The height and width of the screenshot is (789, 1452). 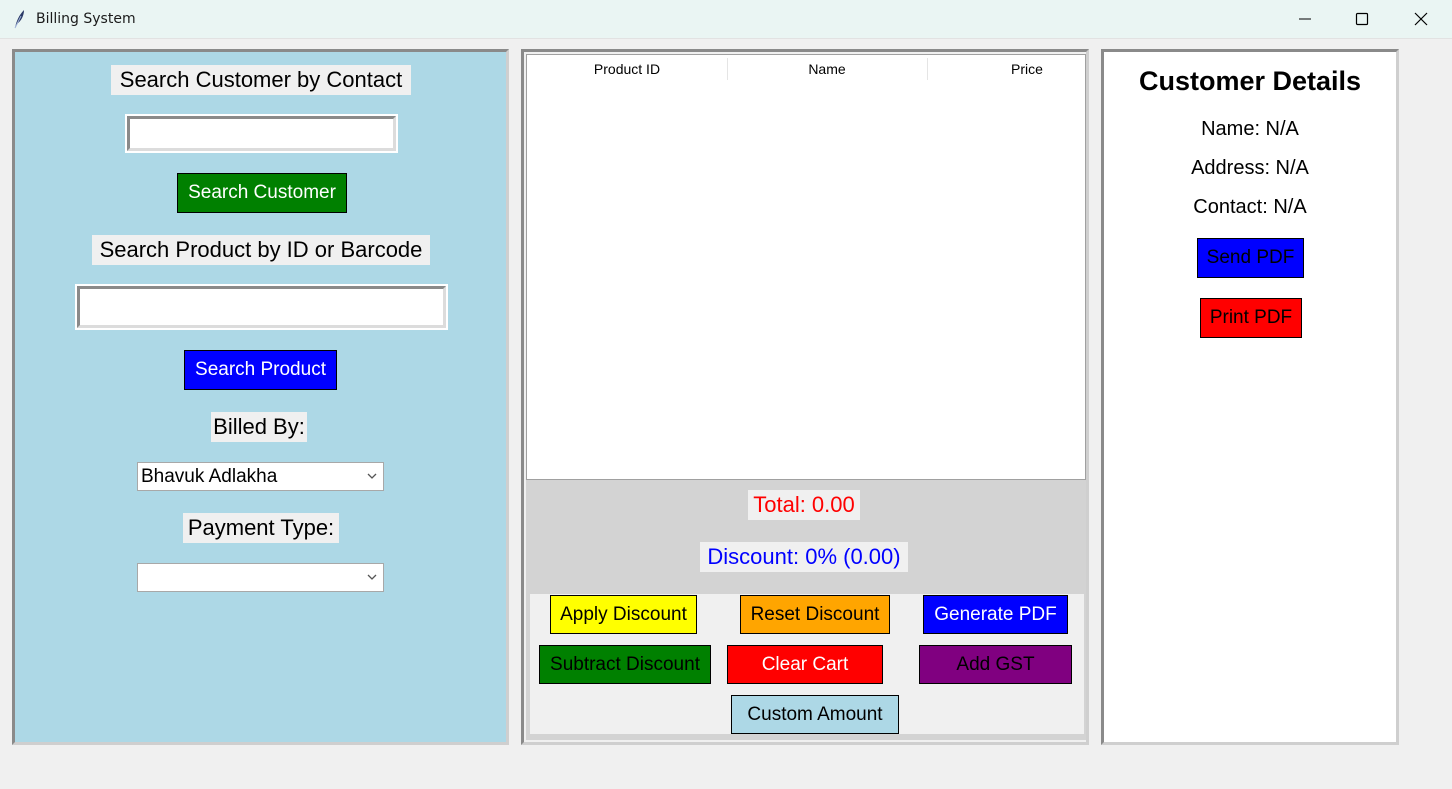 I want to click on customer-name: Name: N/A, so click(x=1250, y=129).